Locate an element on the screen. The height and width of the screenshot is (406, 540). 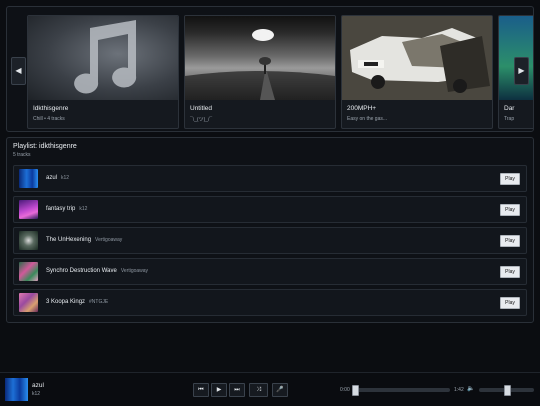
card-subtitle: ¯\_(ツ)_/¯ is located at coordinates (201, 120).